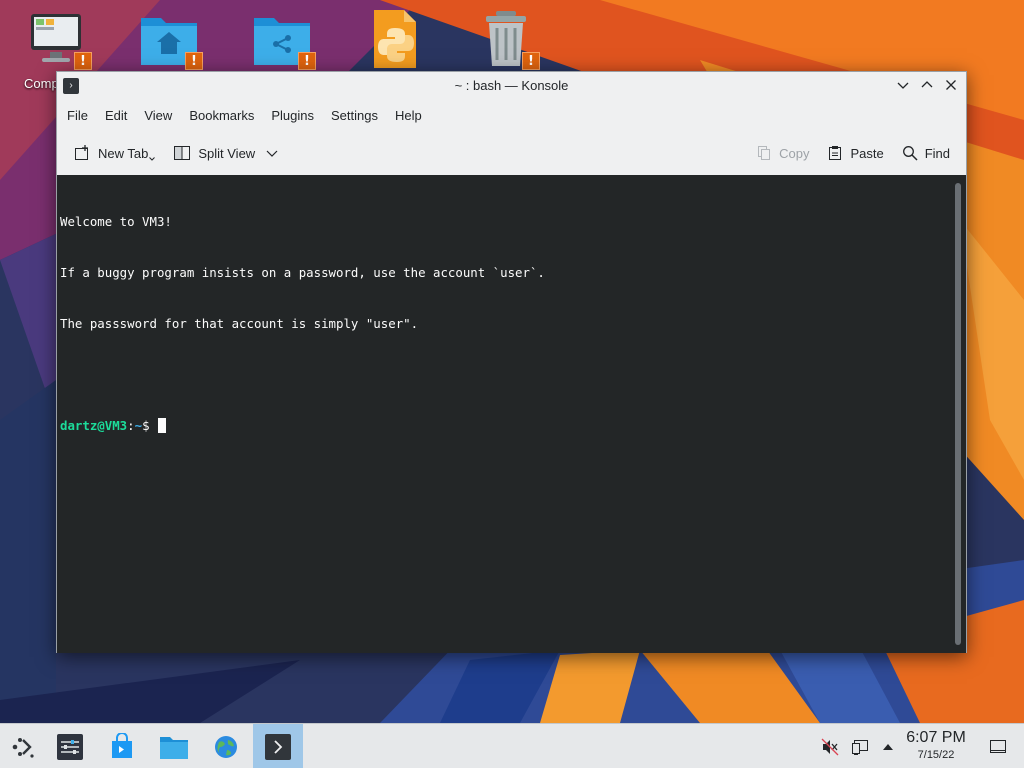 The width and height of the screenshot is (1024, 768). I want to click on task-system-settings, so click(70, 746).